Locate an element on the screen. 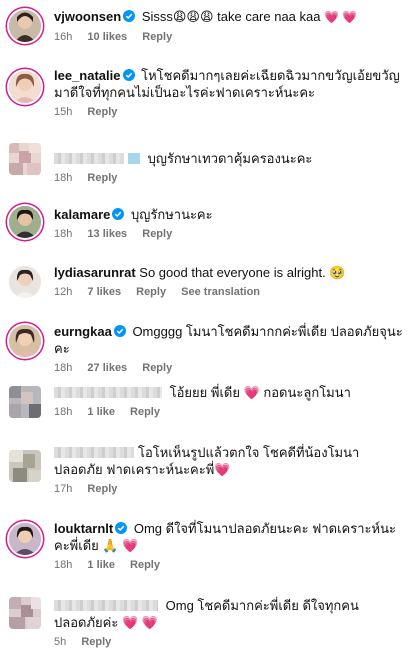 This screenshot has height=652, width=412. username: vjwoonsen is located at coordinates (87, 16).